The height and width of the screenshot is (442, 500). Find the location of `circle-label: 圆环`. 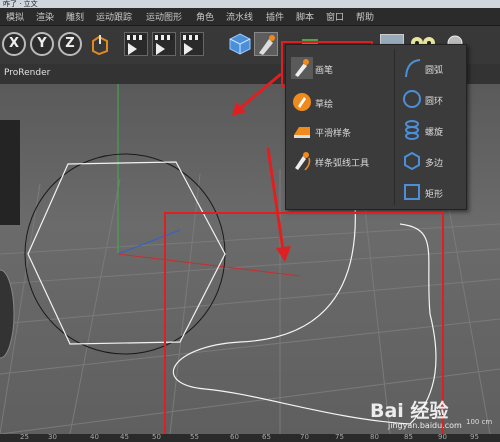

circle-label: 圆环 is located at coordinates (434, 102).